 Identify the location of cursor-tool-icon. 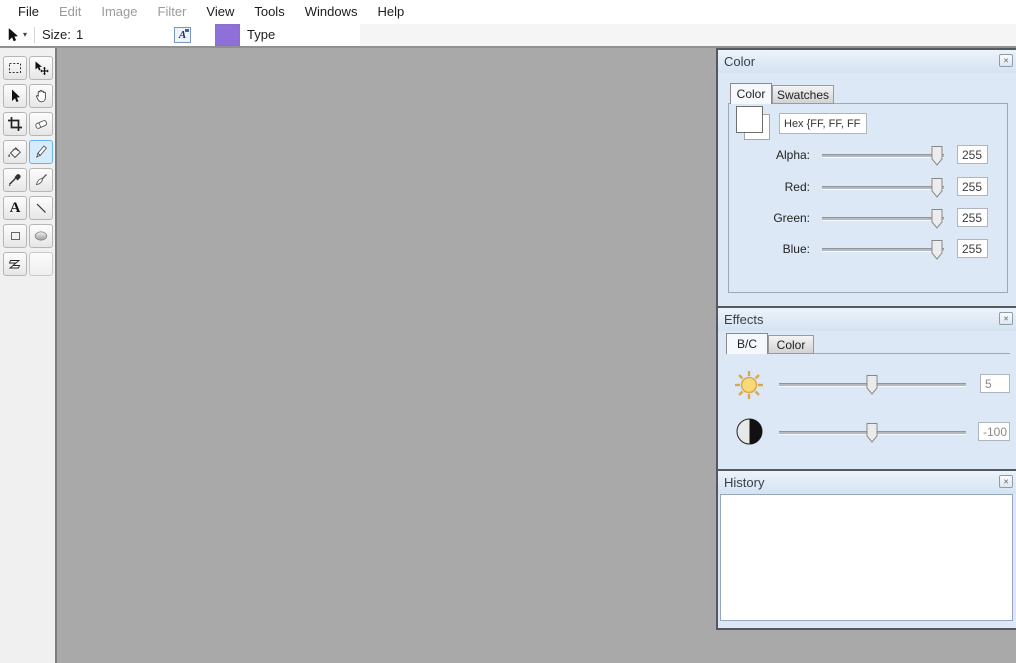
(14, 35).